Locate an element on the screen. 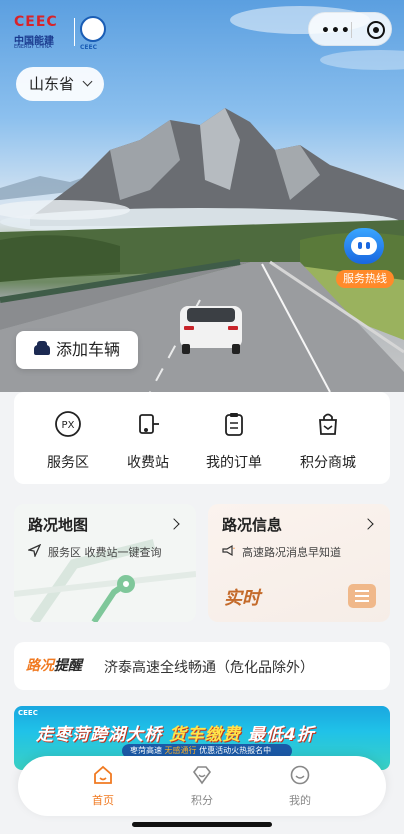  banner-headline-part2: 货车缴费 is located at coordinates (204, 735).